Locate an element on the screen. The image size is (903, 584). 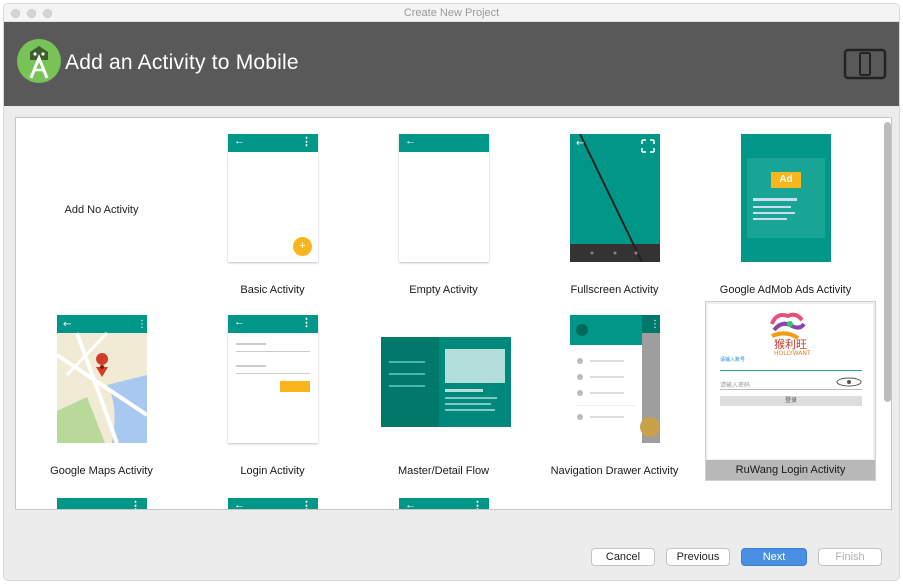
ruwang-account-underline is located at coordinates (791, 370).